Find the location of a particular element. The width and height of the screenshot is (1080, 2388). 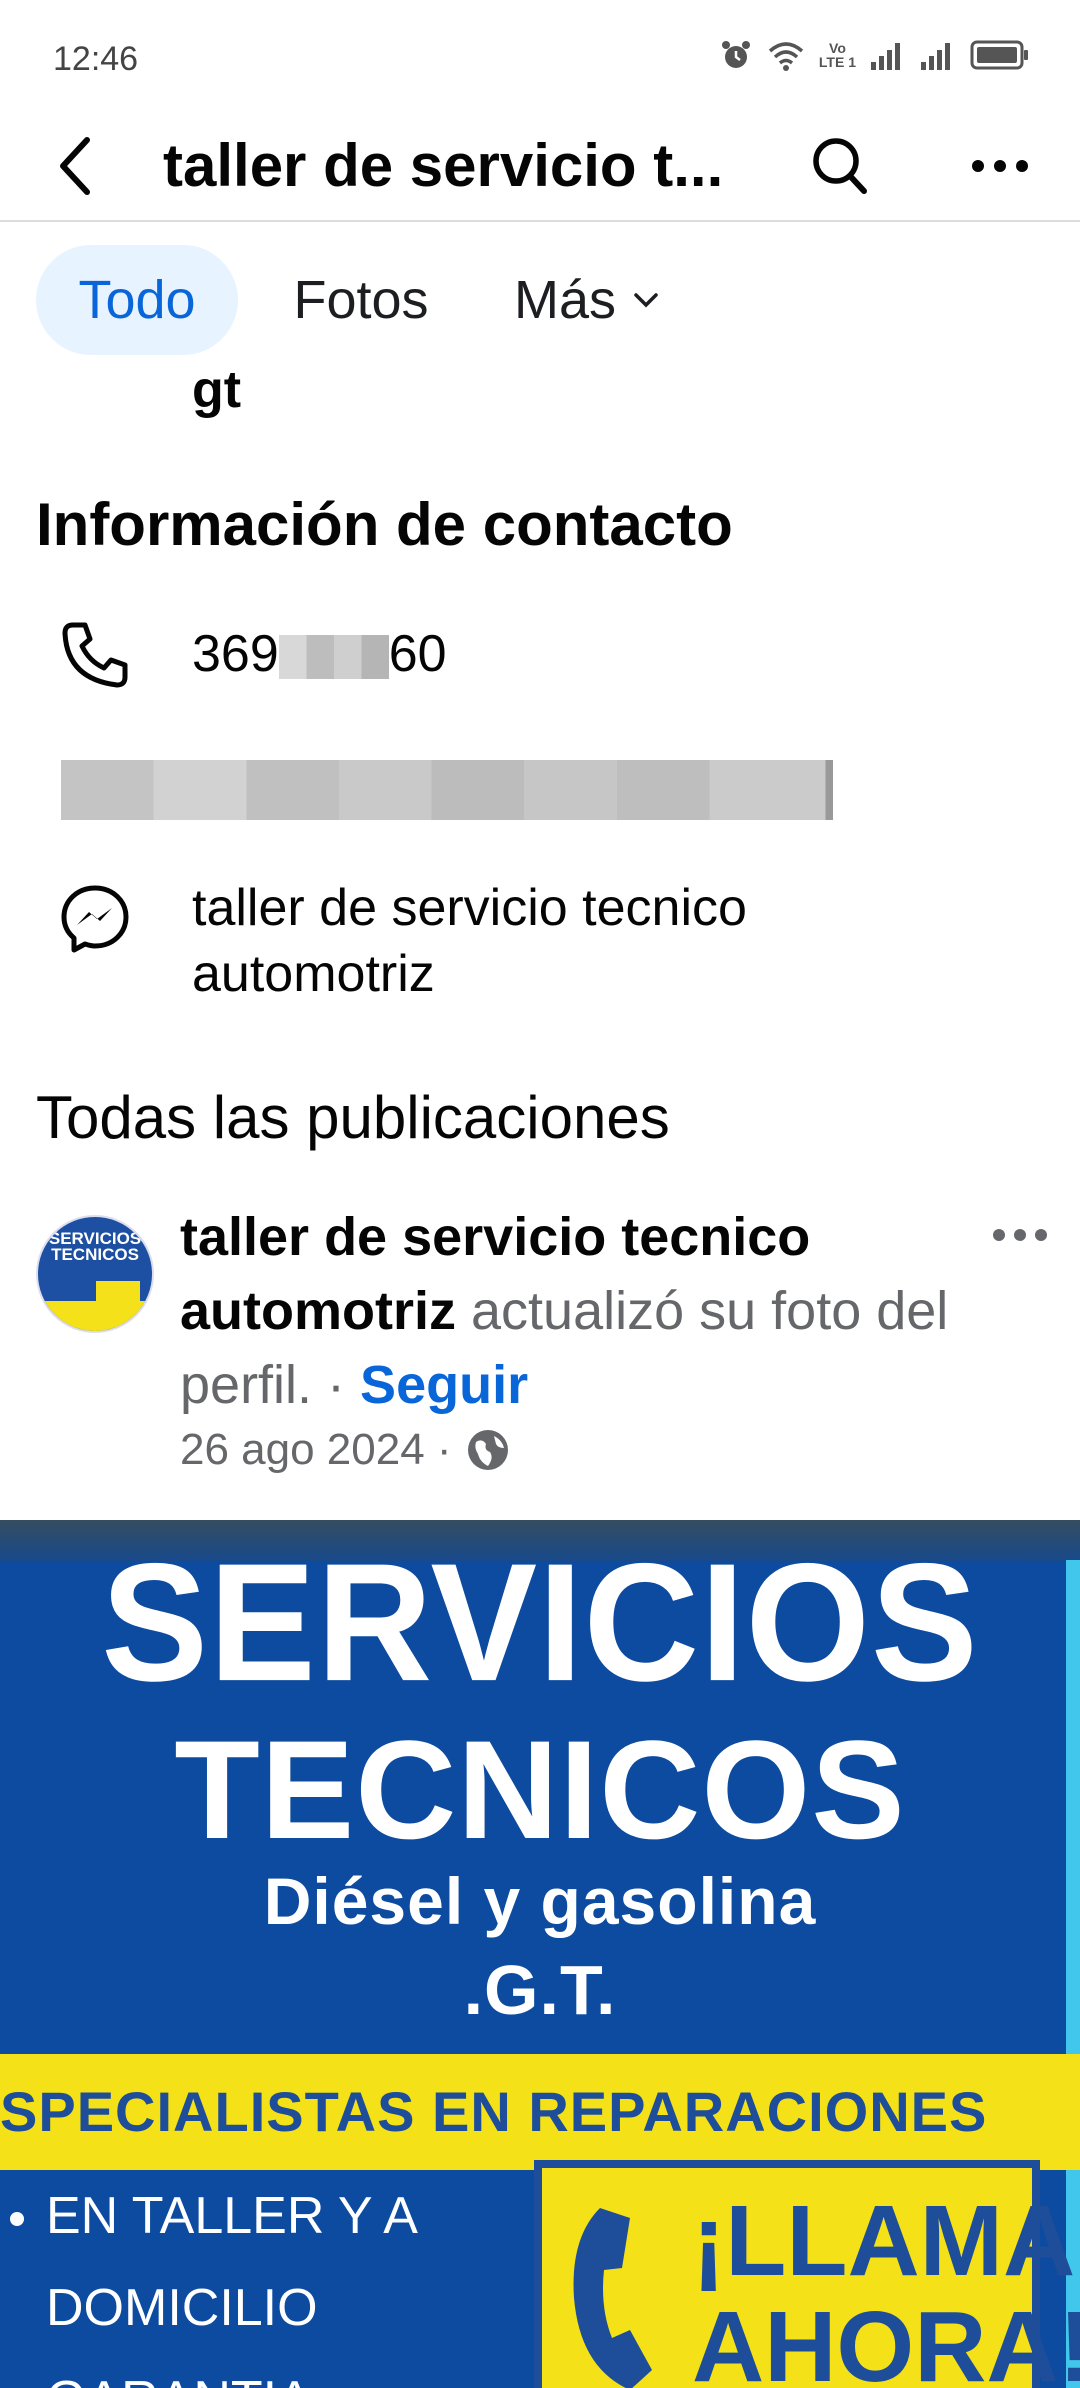

tab-label: Todo is located at coordinates (137, 300).